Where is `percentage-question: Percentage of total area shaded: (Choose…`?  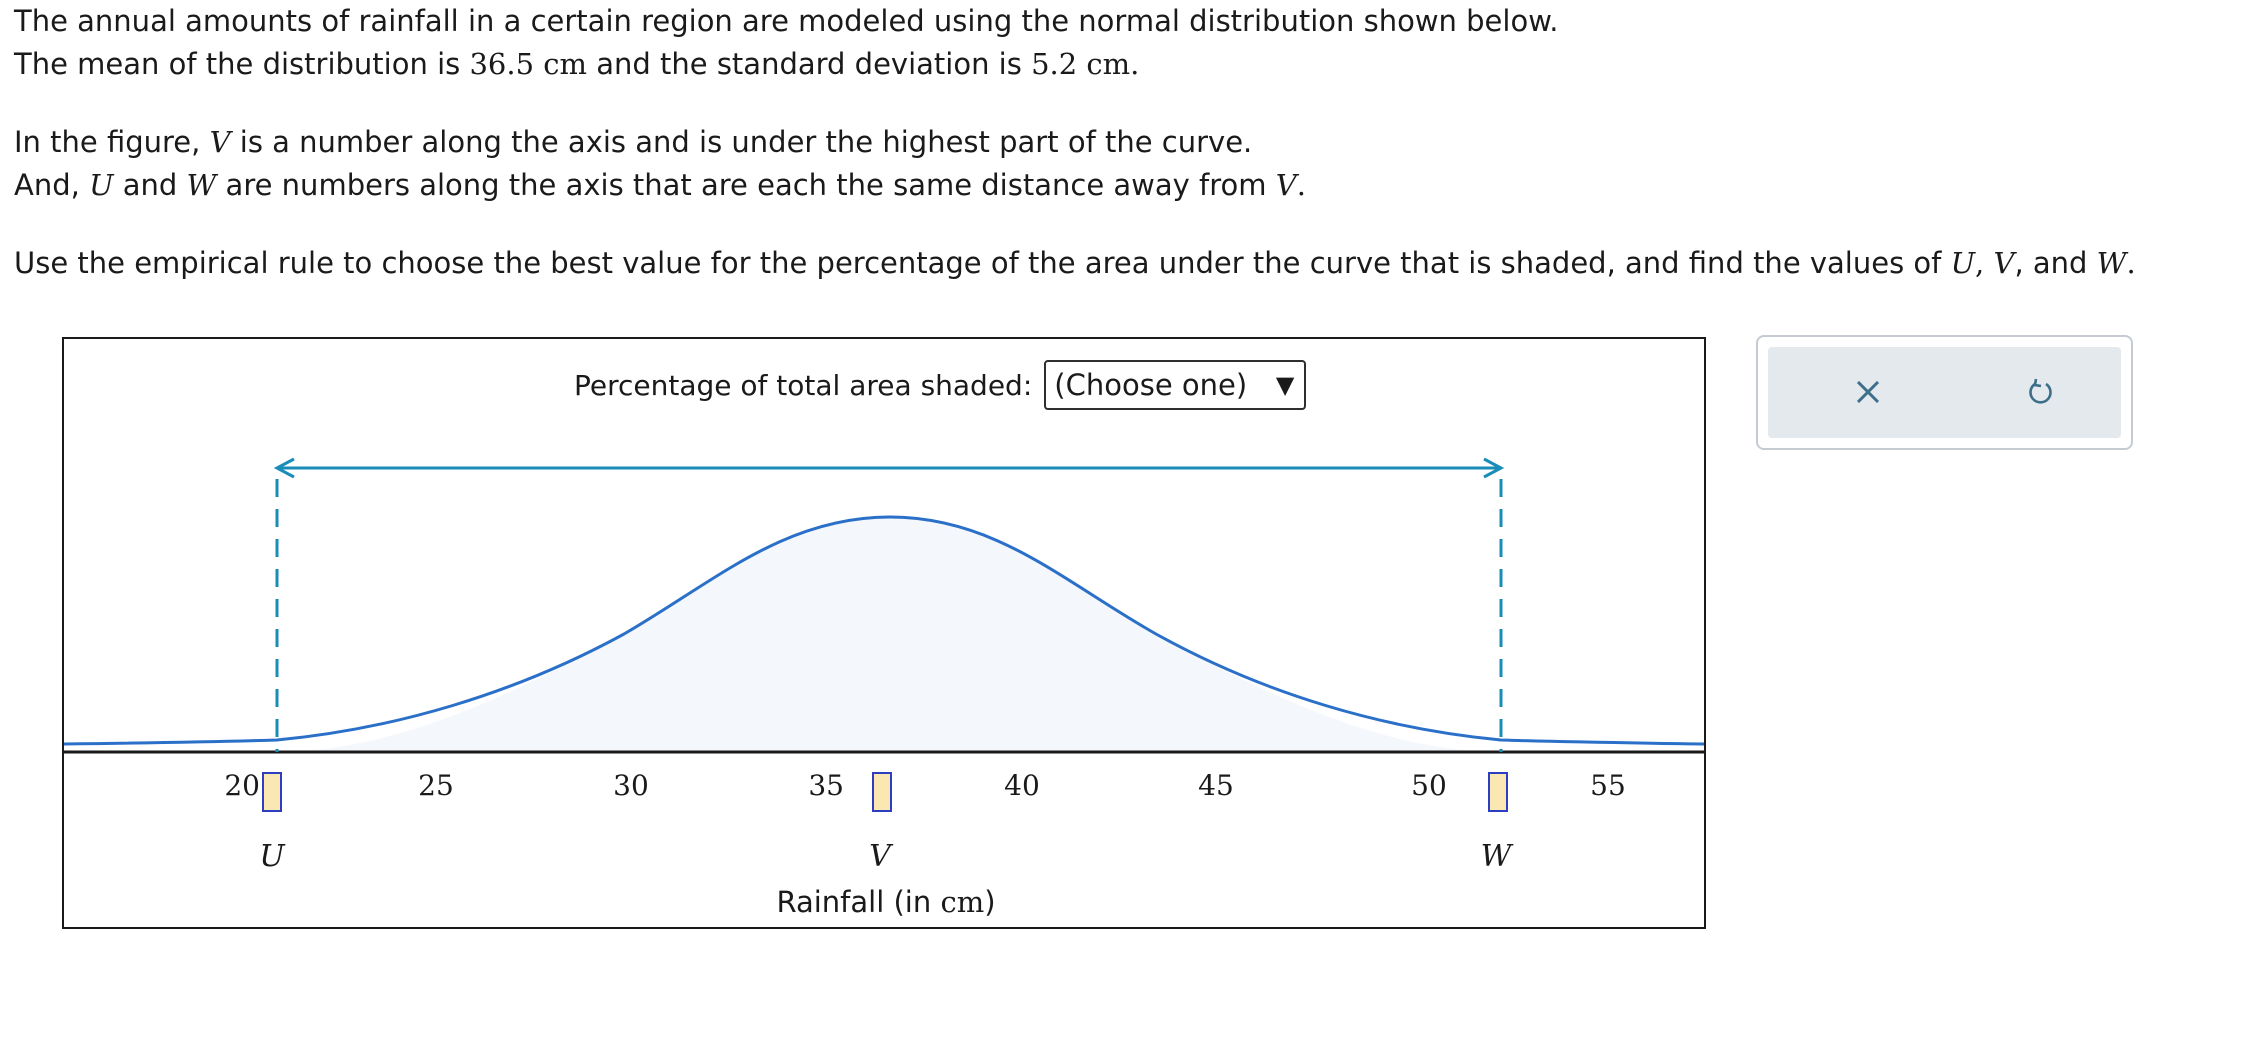
percentage-question: Percentage of total area shaded: (Choose… is located at coordinates (940, 385).